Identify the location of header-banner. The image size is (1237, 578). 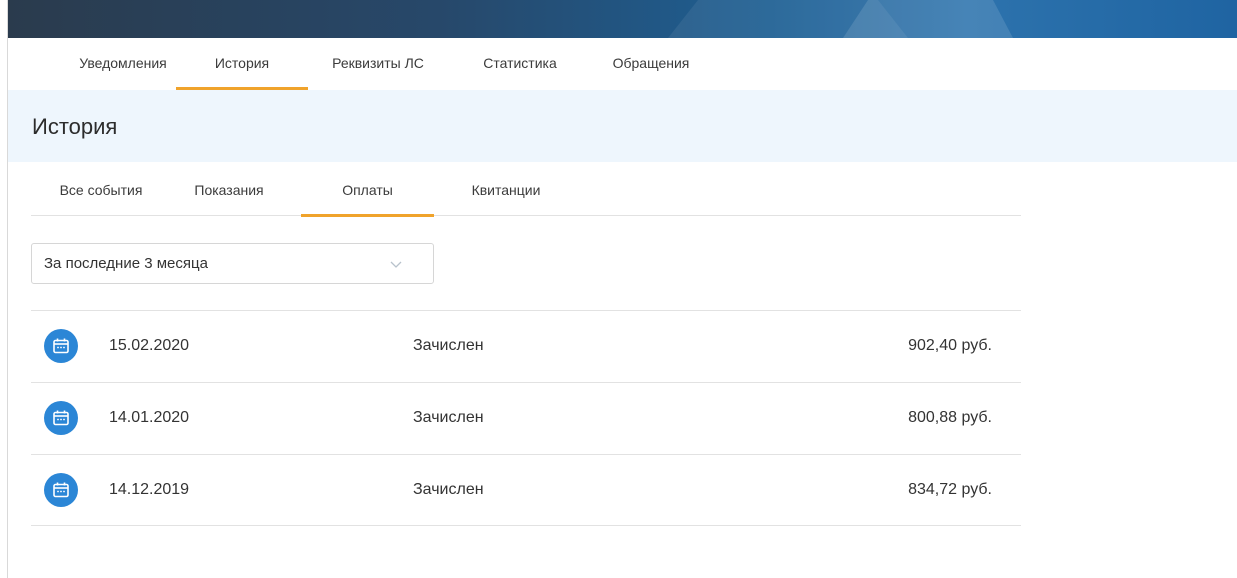
(622, 19).